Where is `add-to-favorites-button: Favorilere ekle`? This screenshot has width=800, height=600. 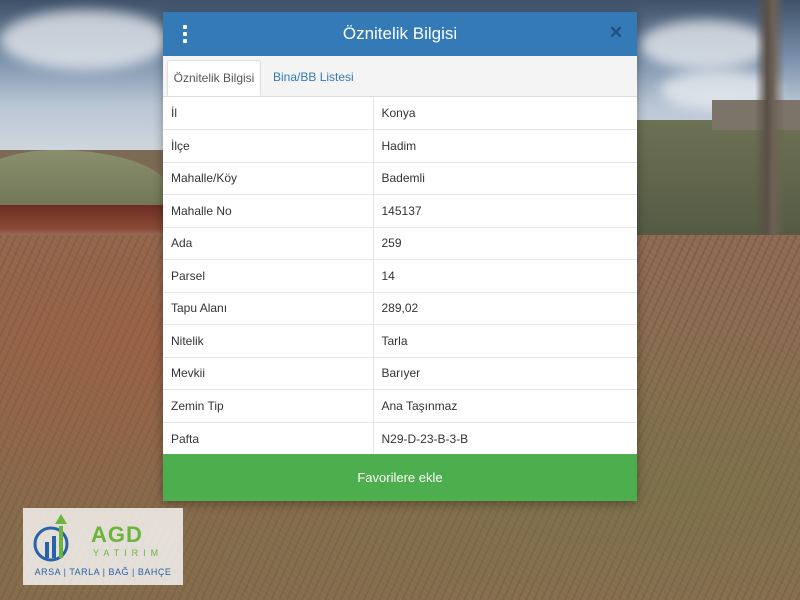
add-to-favorites-button: Favorilere ekle is located at coordinates (400, 477).